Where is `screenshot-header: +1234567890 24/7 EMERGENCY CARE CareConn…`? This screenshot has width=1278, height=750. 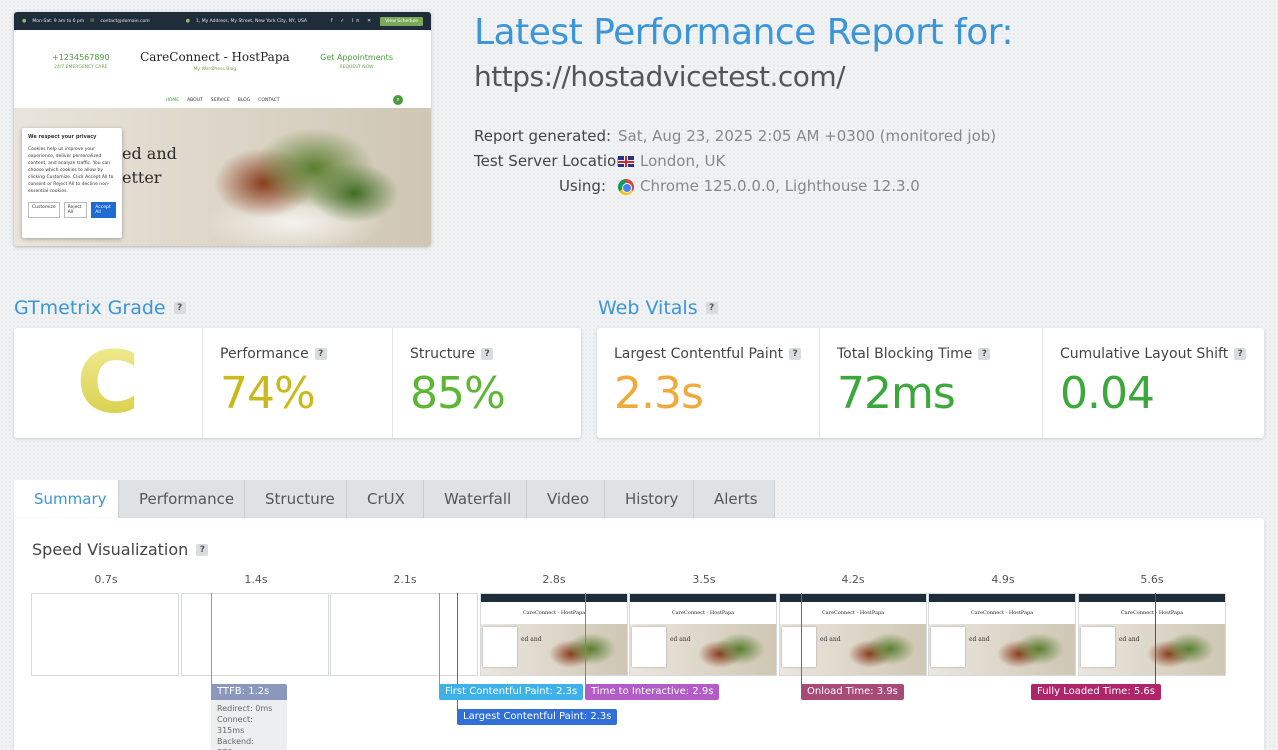 screenshot-header: +1234567890 24/7 EMERGENCY CARE CareConn… is located at coordinates (222, 61).